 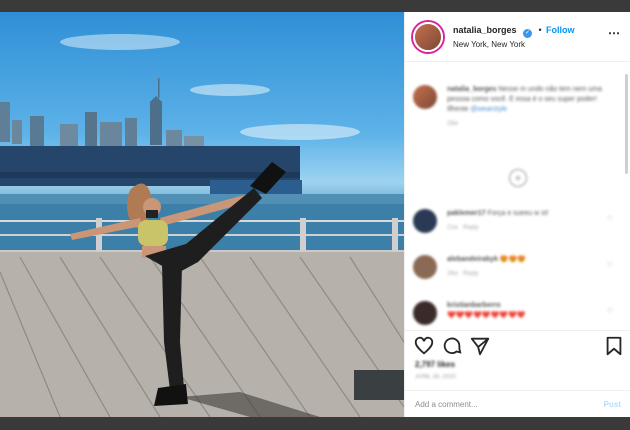 I want to click on comment-item: alebandeirabyk 😍😍😍 26w Reply ♡, so click(x=513, y=267).